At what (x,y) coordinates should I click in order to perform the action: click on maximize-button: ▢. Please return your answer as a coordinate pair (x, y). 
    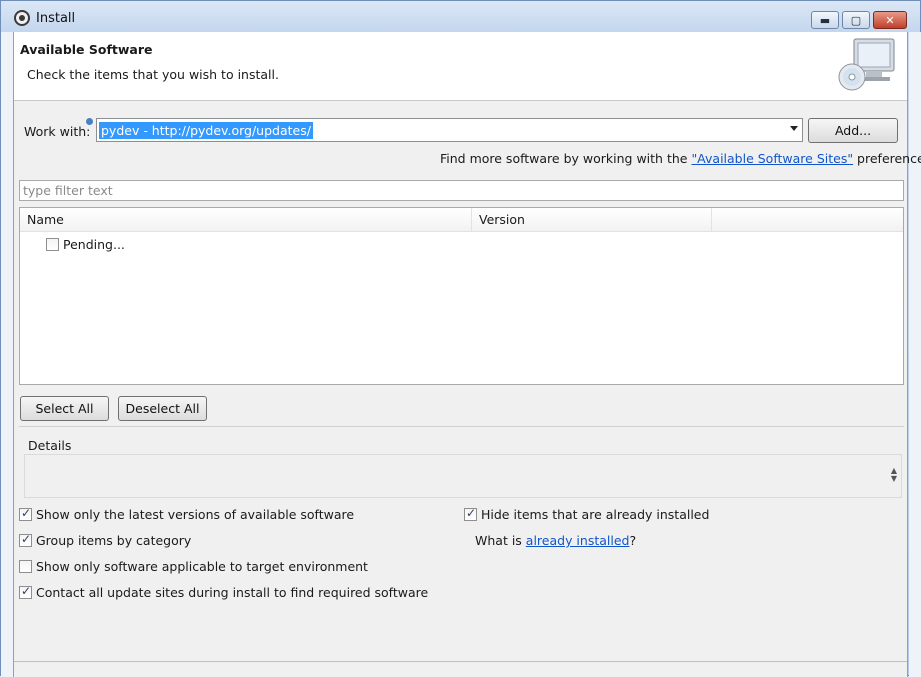
    Looking at the image, I should click on (856, 20).